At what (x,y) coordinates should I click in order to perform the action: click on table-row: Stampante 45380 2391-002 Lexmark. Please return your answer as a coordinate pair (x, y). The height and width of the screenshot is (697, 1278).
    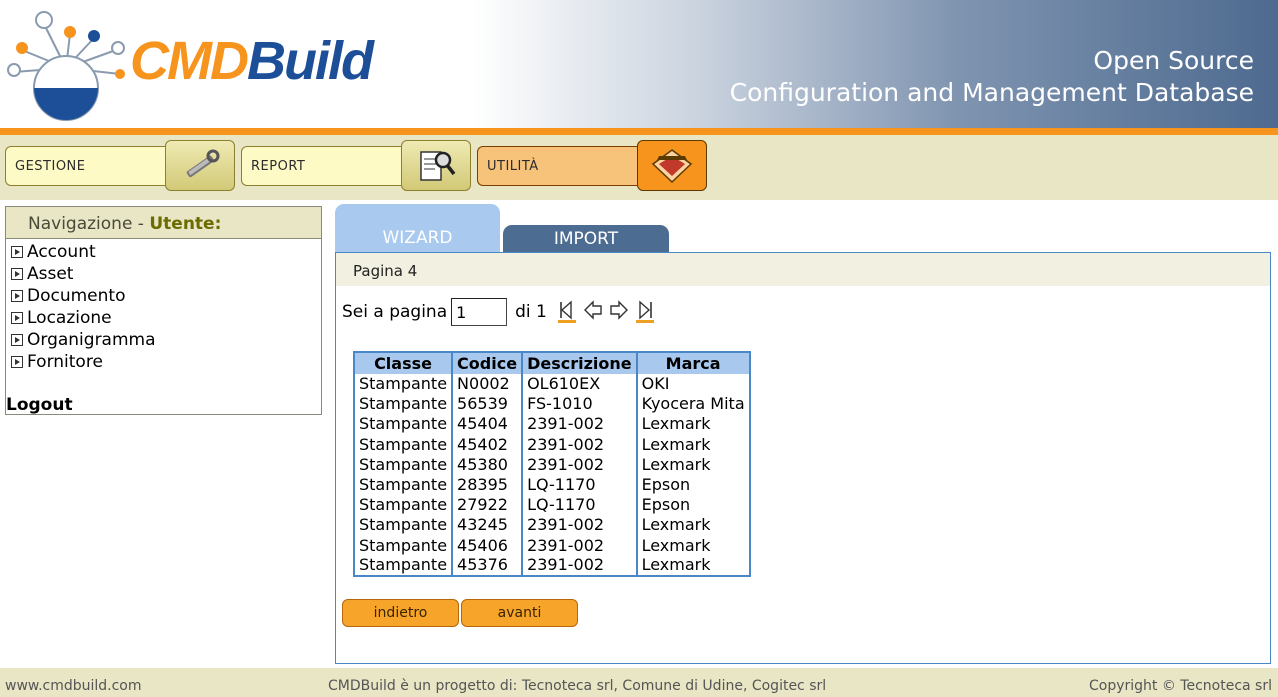
    Looking at the image, I should click on (552, 464).